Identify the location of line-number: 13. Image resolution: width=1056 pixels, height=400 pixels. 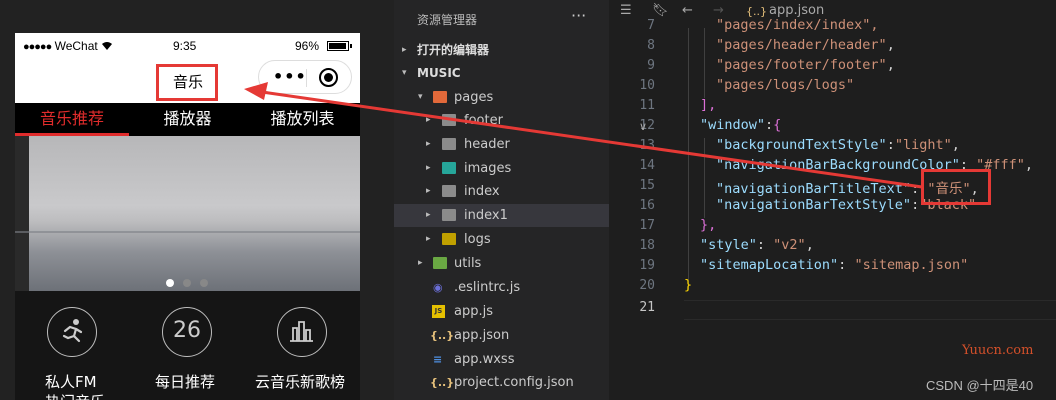
(647, 145).